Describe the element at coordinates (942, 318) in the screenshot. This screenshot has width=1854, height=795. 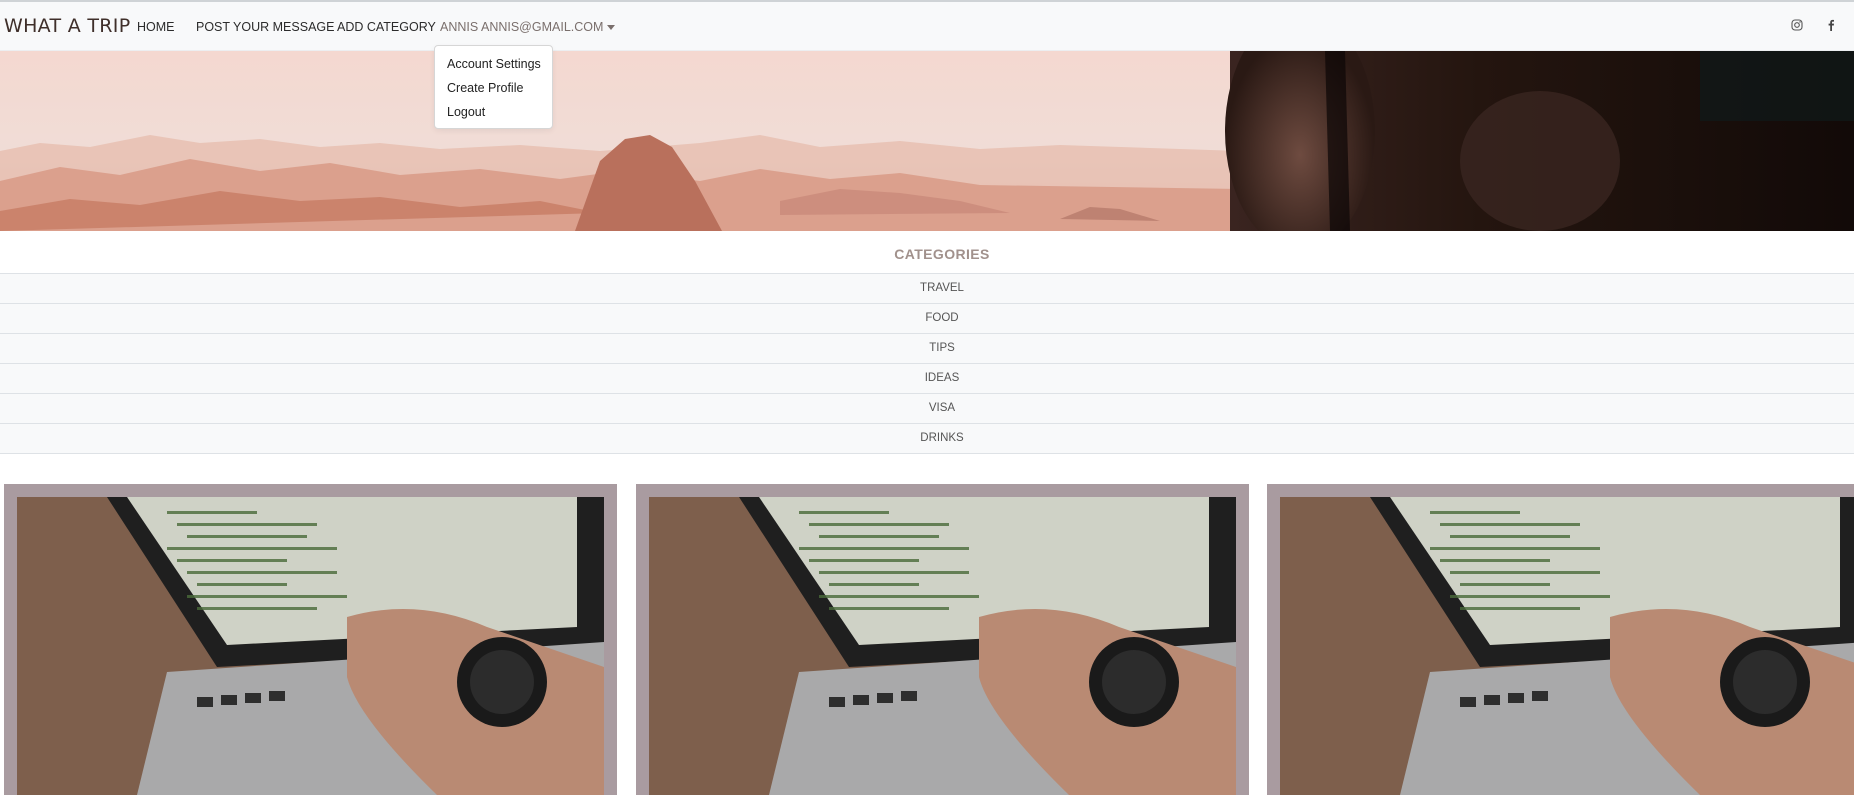
I see `category-label: FOOD` at that location.